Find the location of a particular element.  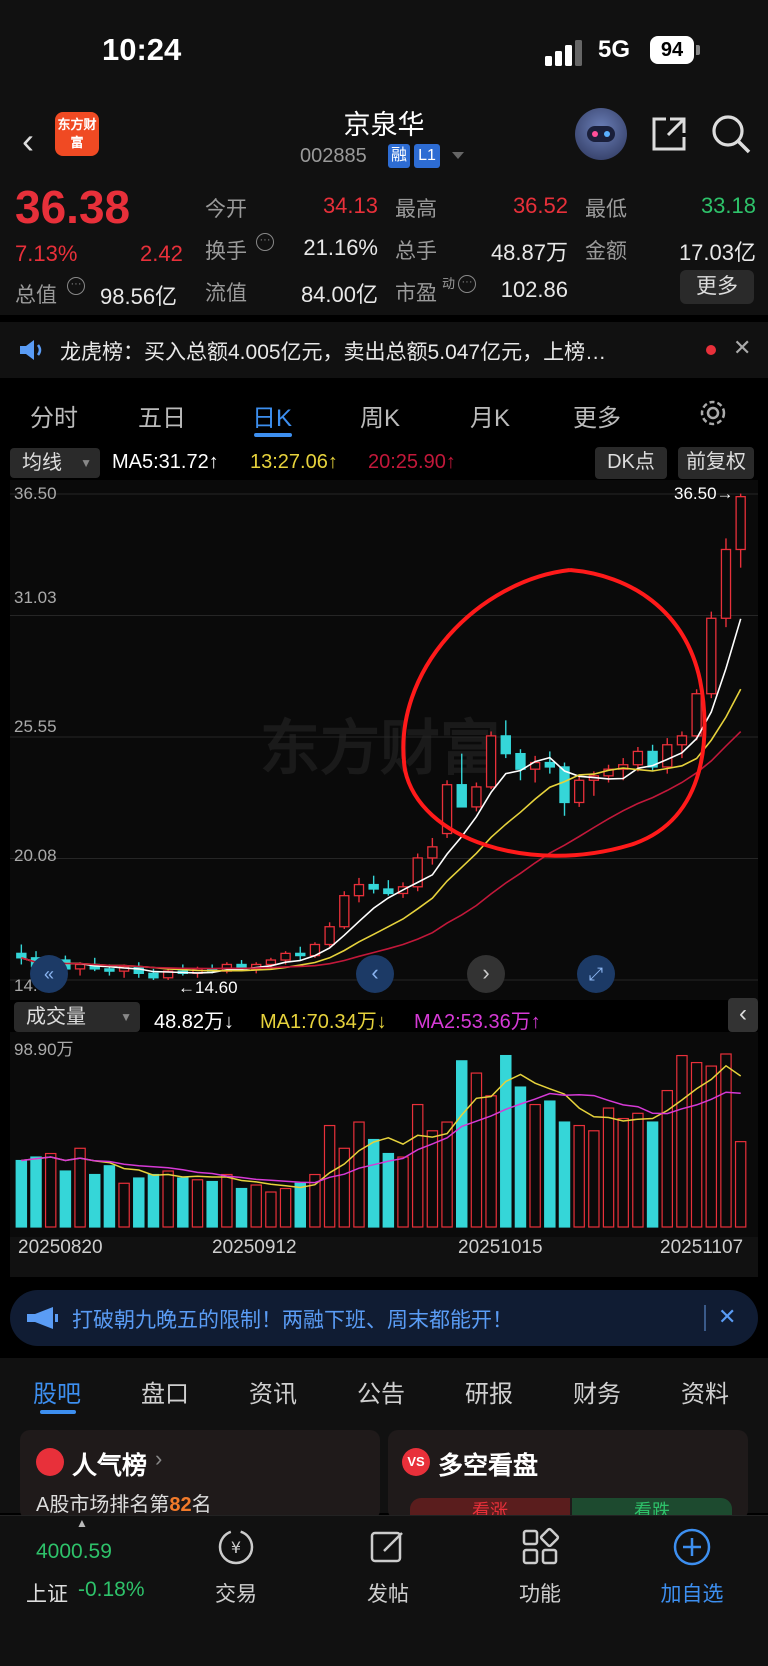

collapse-icon: ‹ is located at coordinates (743, 1015).